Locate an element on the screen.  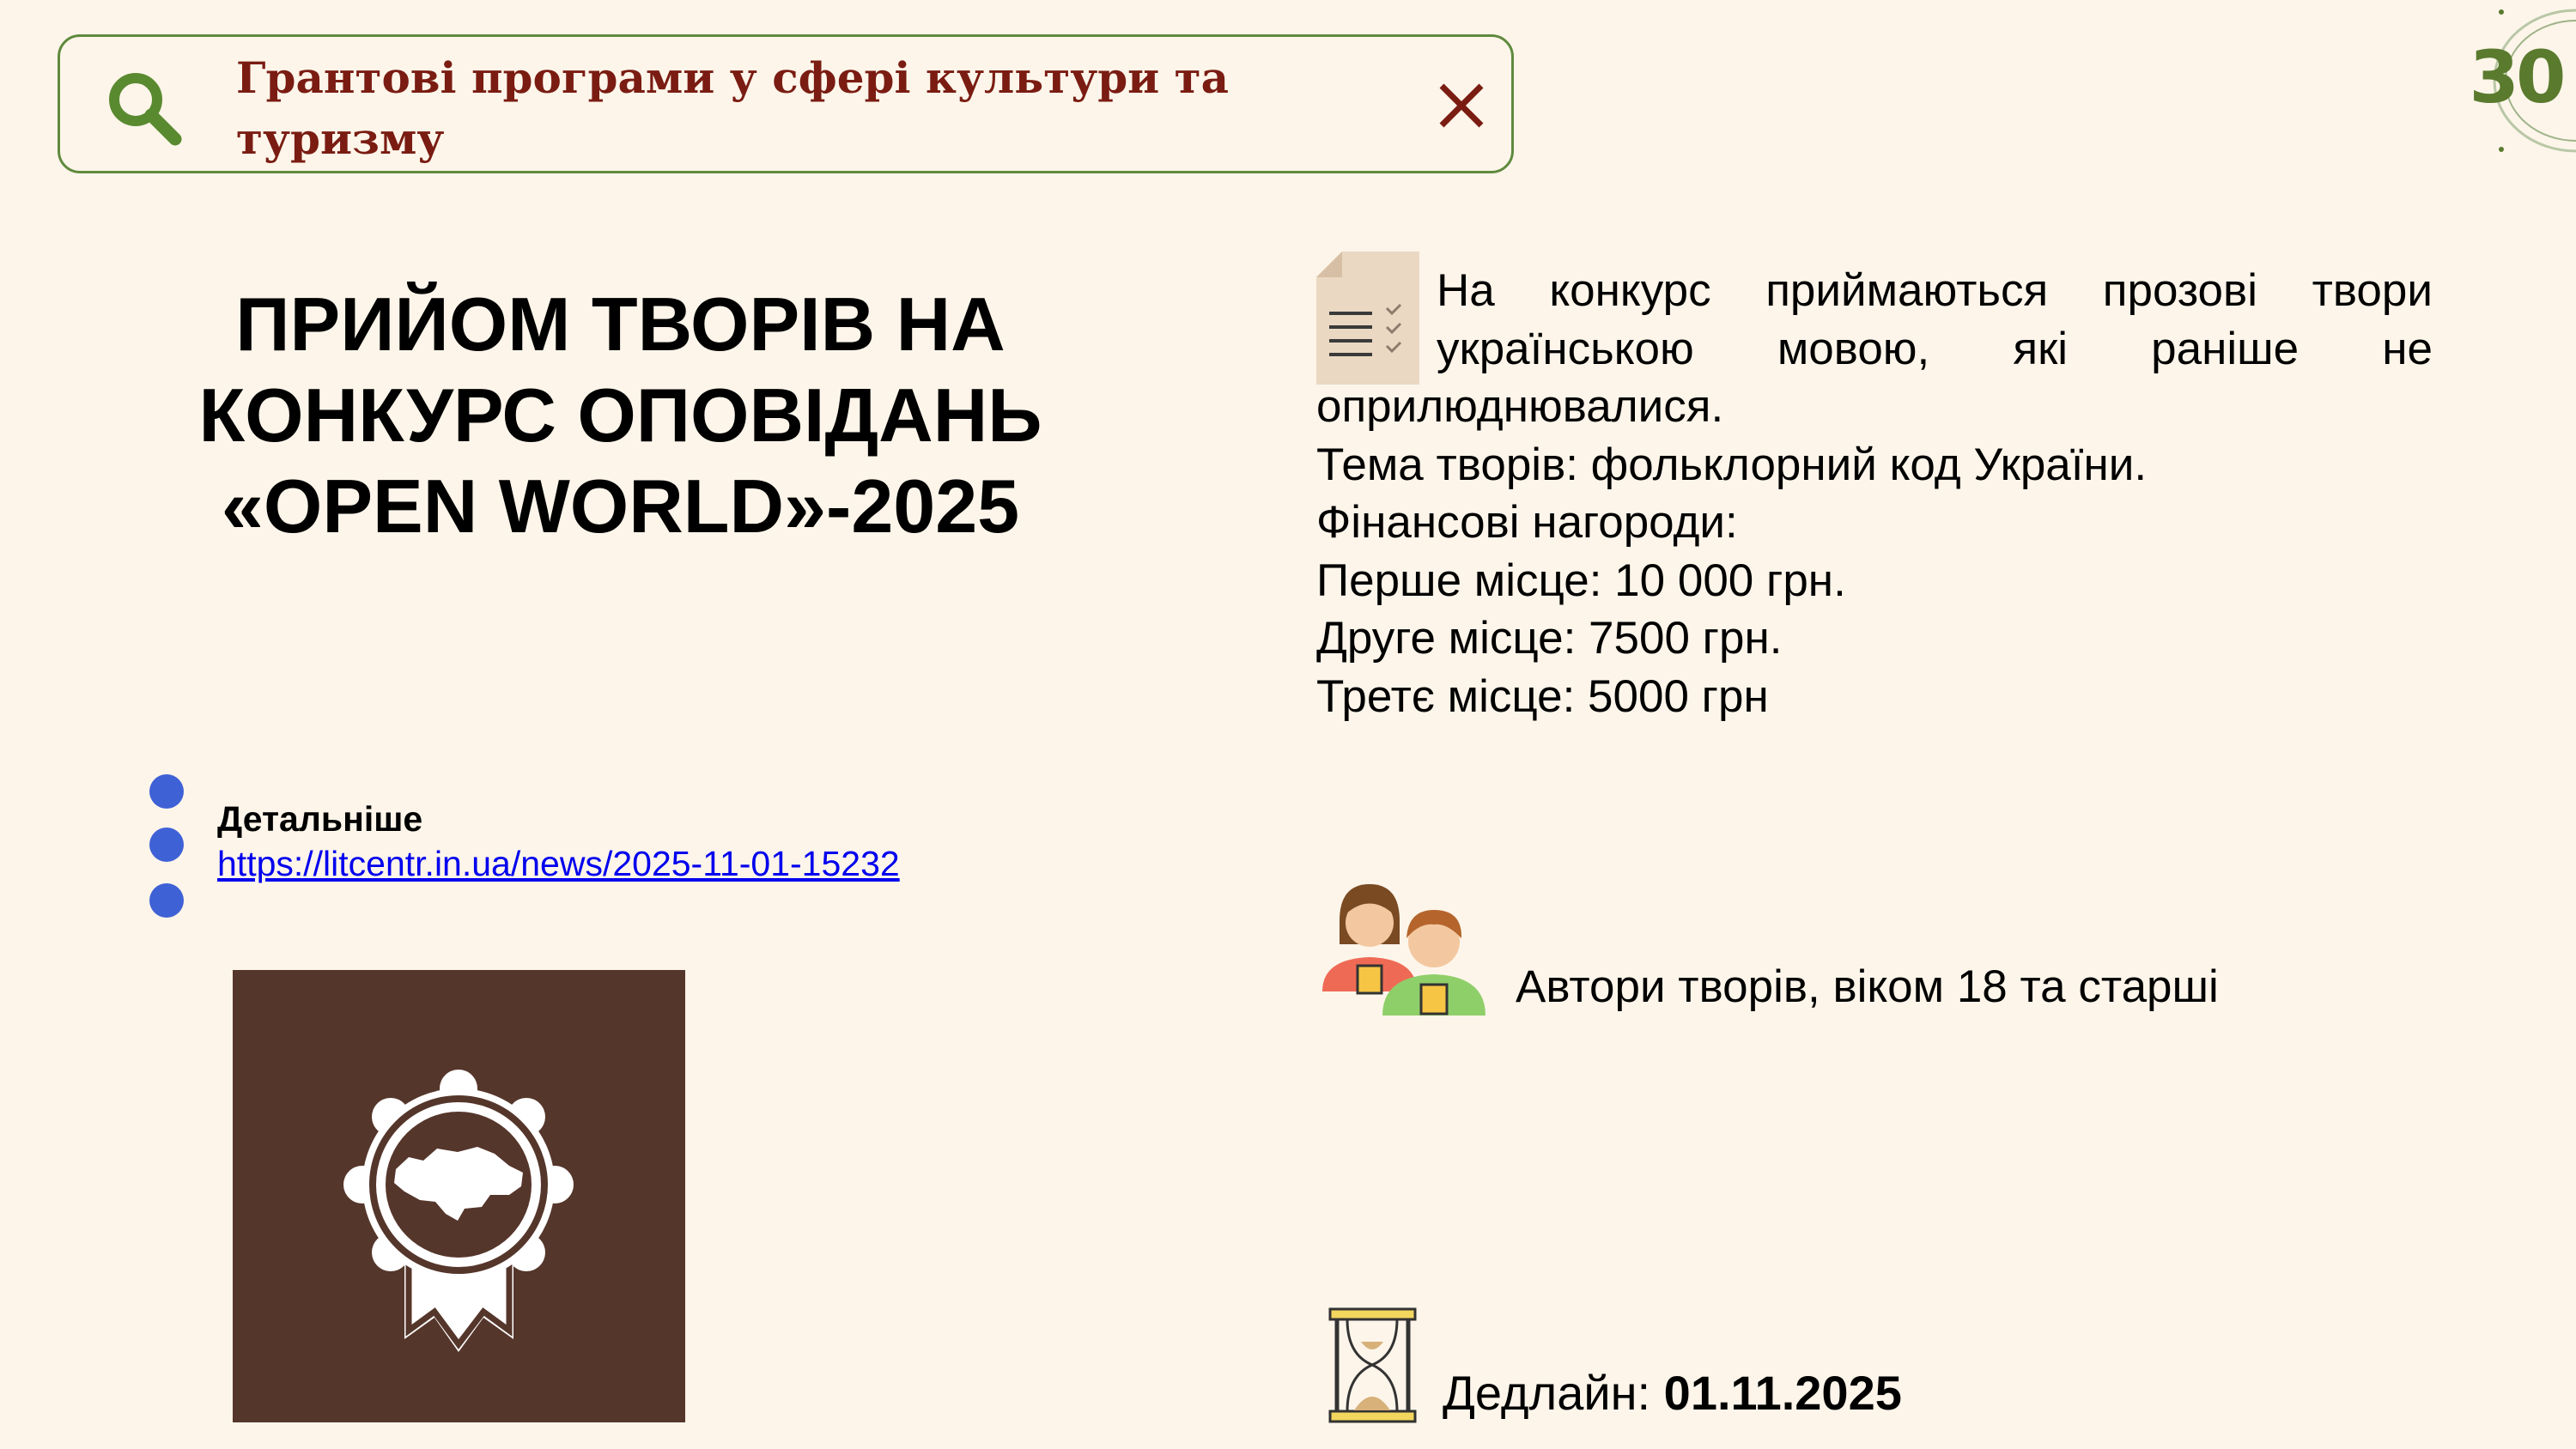
deadline: Дедлайн: 01.11.2025 is located at coordinates (1672, 1393).